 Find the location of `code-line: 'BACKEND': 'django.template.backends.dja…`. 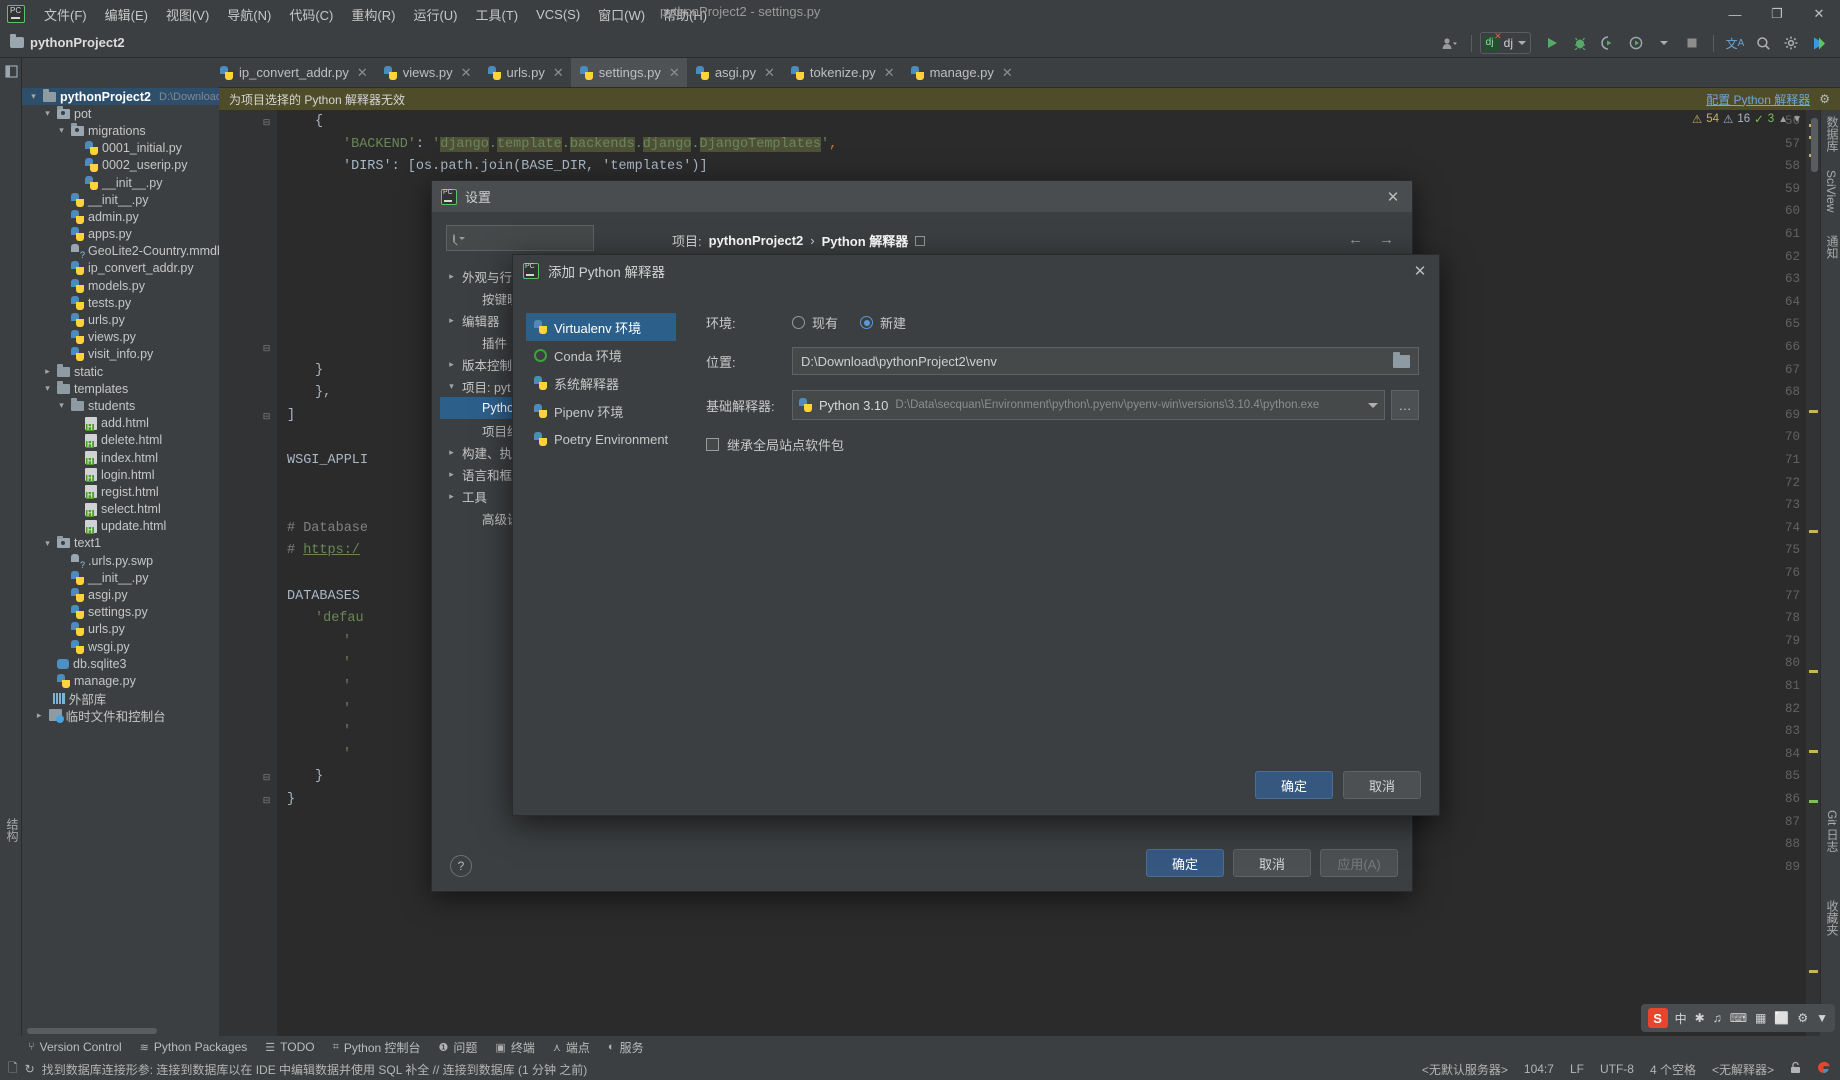

code-line: 'BACKEND': 'django.template.backends.dja… is located at coordinates (590, 144).